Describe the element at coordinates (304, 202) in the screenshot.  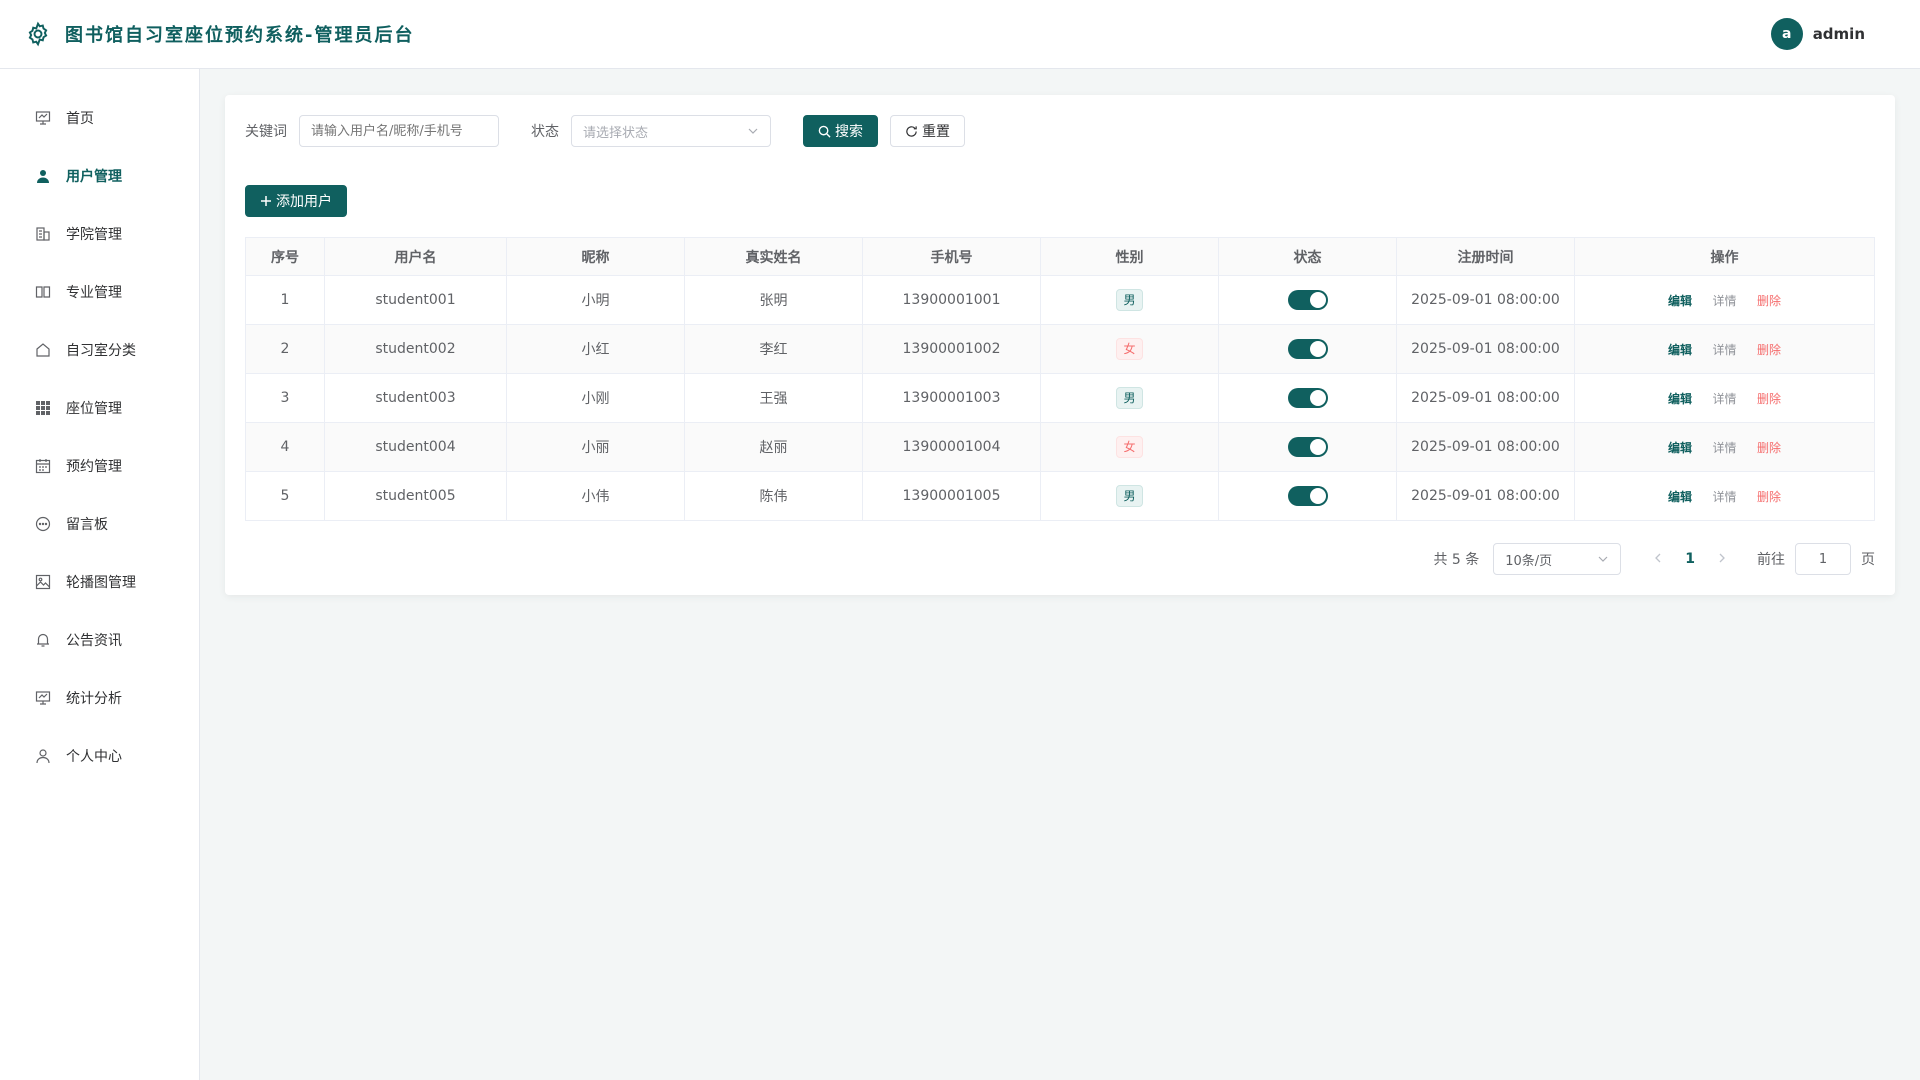
I see `add-user-label: 添加用户` at that location.